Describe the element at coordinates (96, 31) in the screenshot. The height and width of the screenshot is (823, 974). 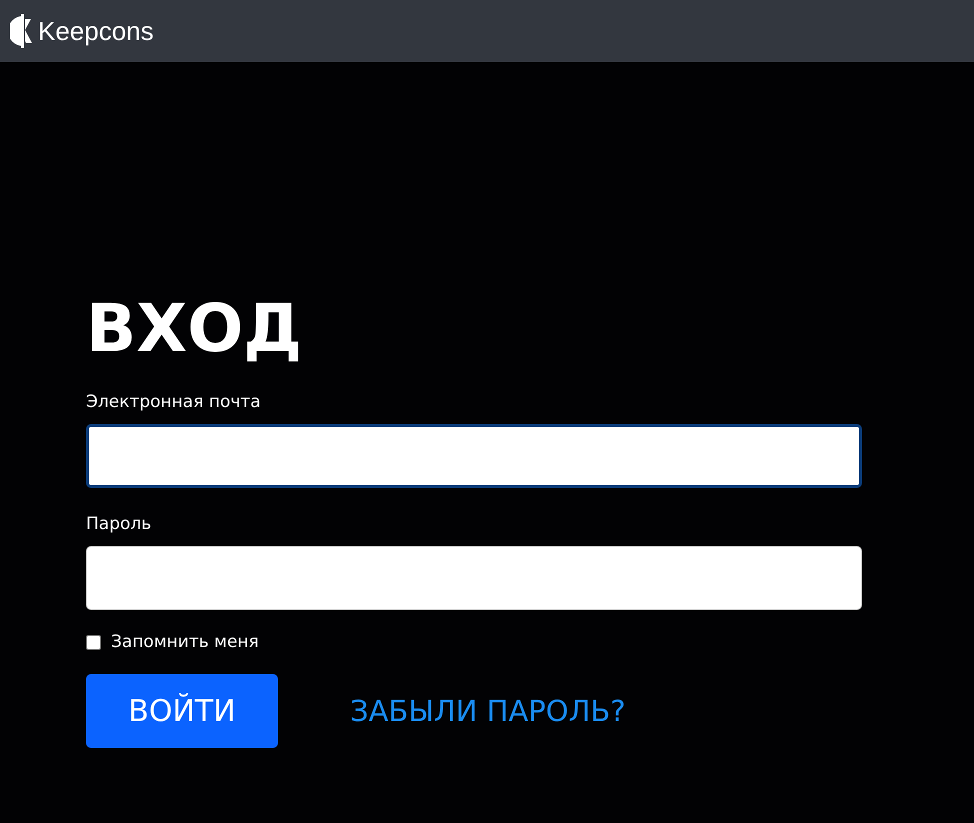
I see `logo-text: Keepcons` at that location.